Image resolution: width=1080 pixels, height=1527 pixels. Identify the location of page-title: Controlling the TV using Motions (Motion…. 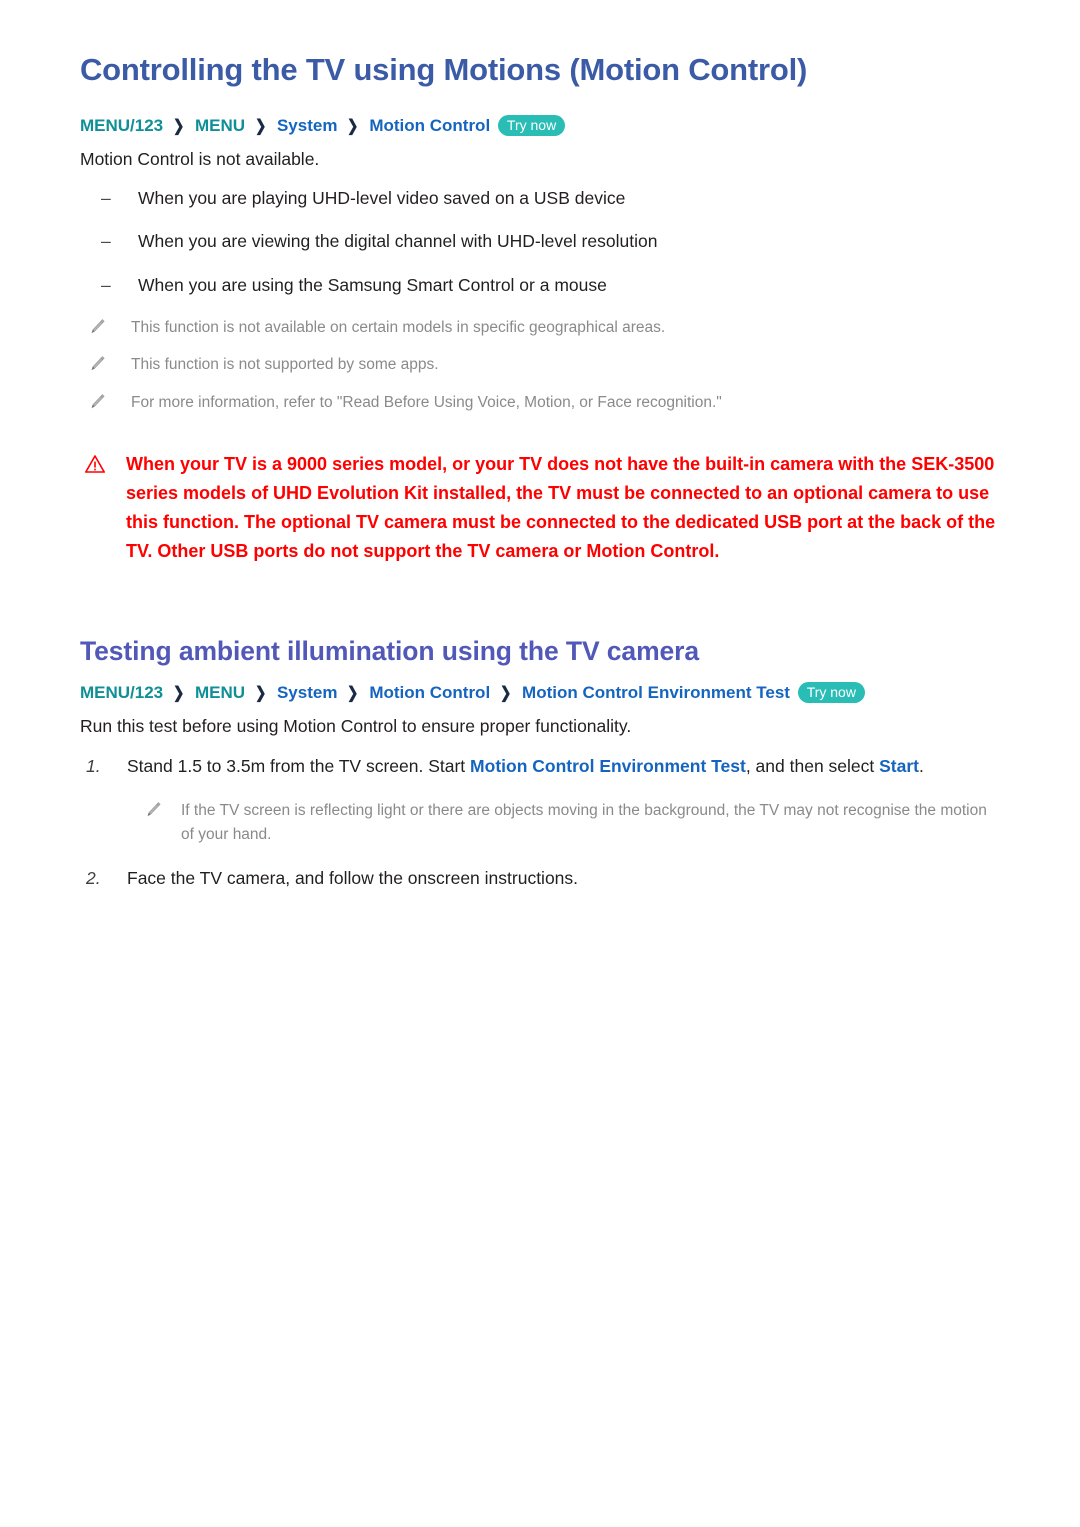
(444, 69).